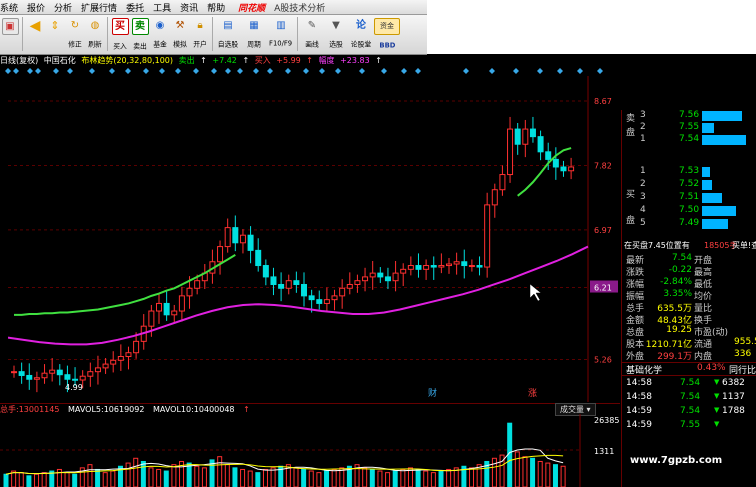 The height and width of the screenshot is (487, 756). Describe the element at coordinates (297, 34) in the screenshot. I see `toolbar-separator` at that location.